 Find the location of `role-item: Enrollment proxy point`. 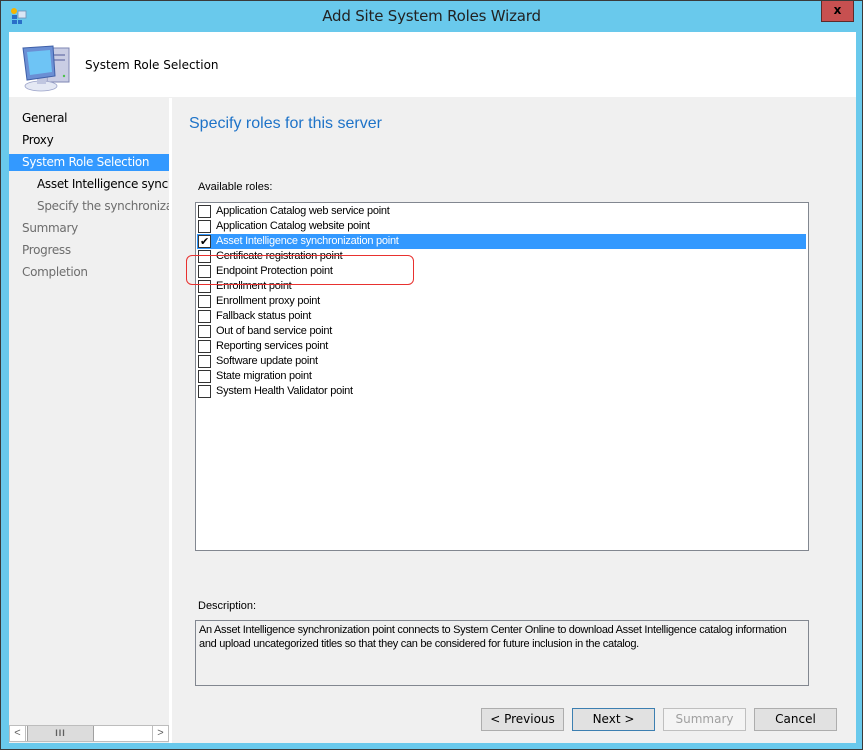

role-item: Enrollment proxy point is located at coordinates (501, 301).